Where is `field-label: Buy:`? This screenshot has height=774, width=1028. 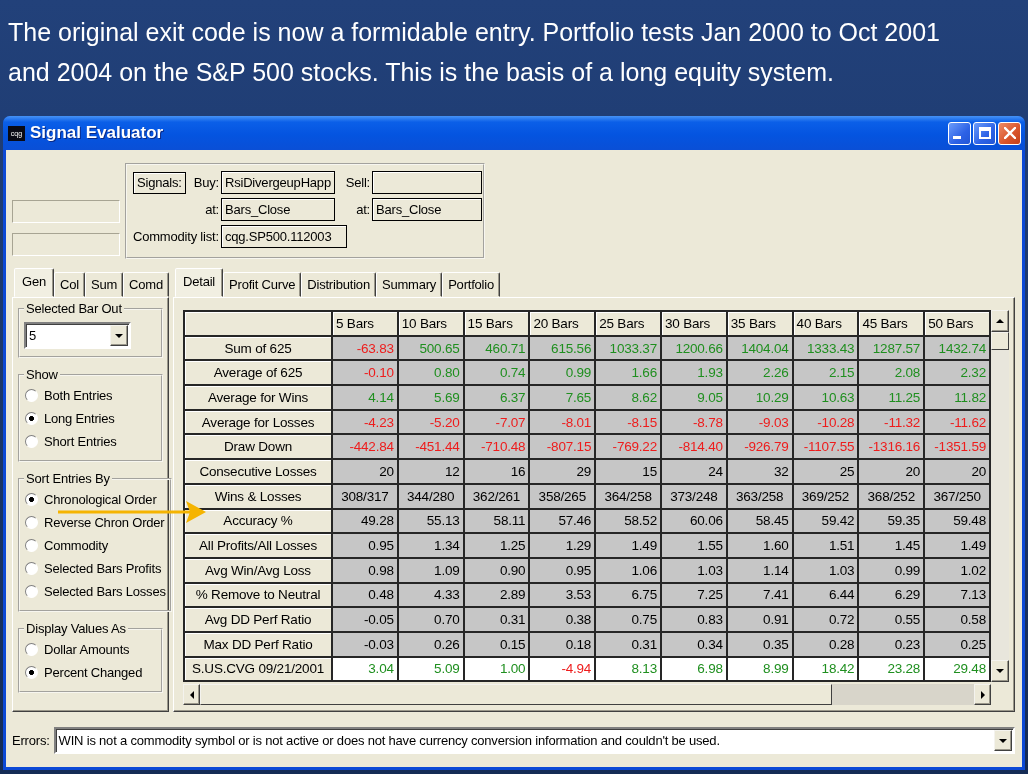 field-label: Buy: is located at coordinates (206, 182).